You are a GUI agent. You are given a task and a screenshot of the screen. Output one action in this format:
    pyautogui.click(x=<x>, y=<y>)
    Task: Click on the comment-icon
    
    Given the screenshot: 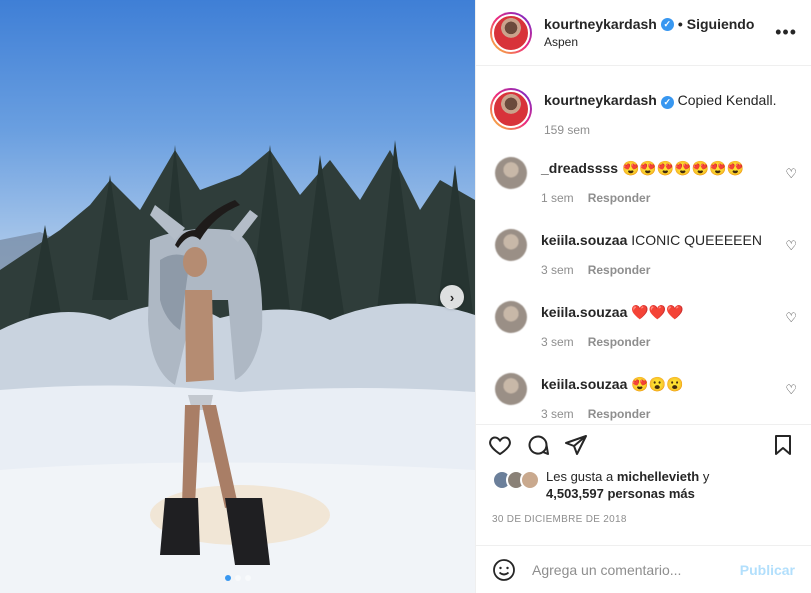 What is the action you would take?
    pyautogui.click(x=538, y=445)
    